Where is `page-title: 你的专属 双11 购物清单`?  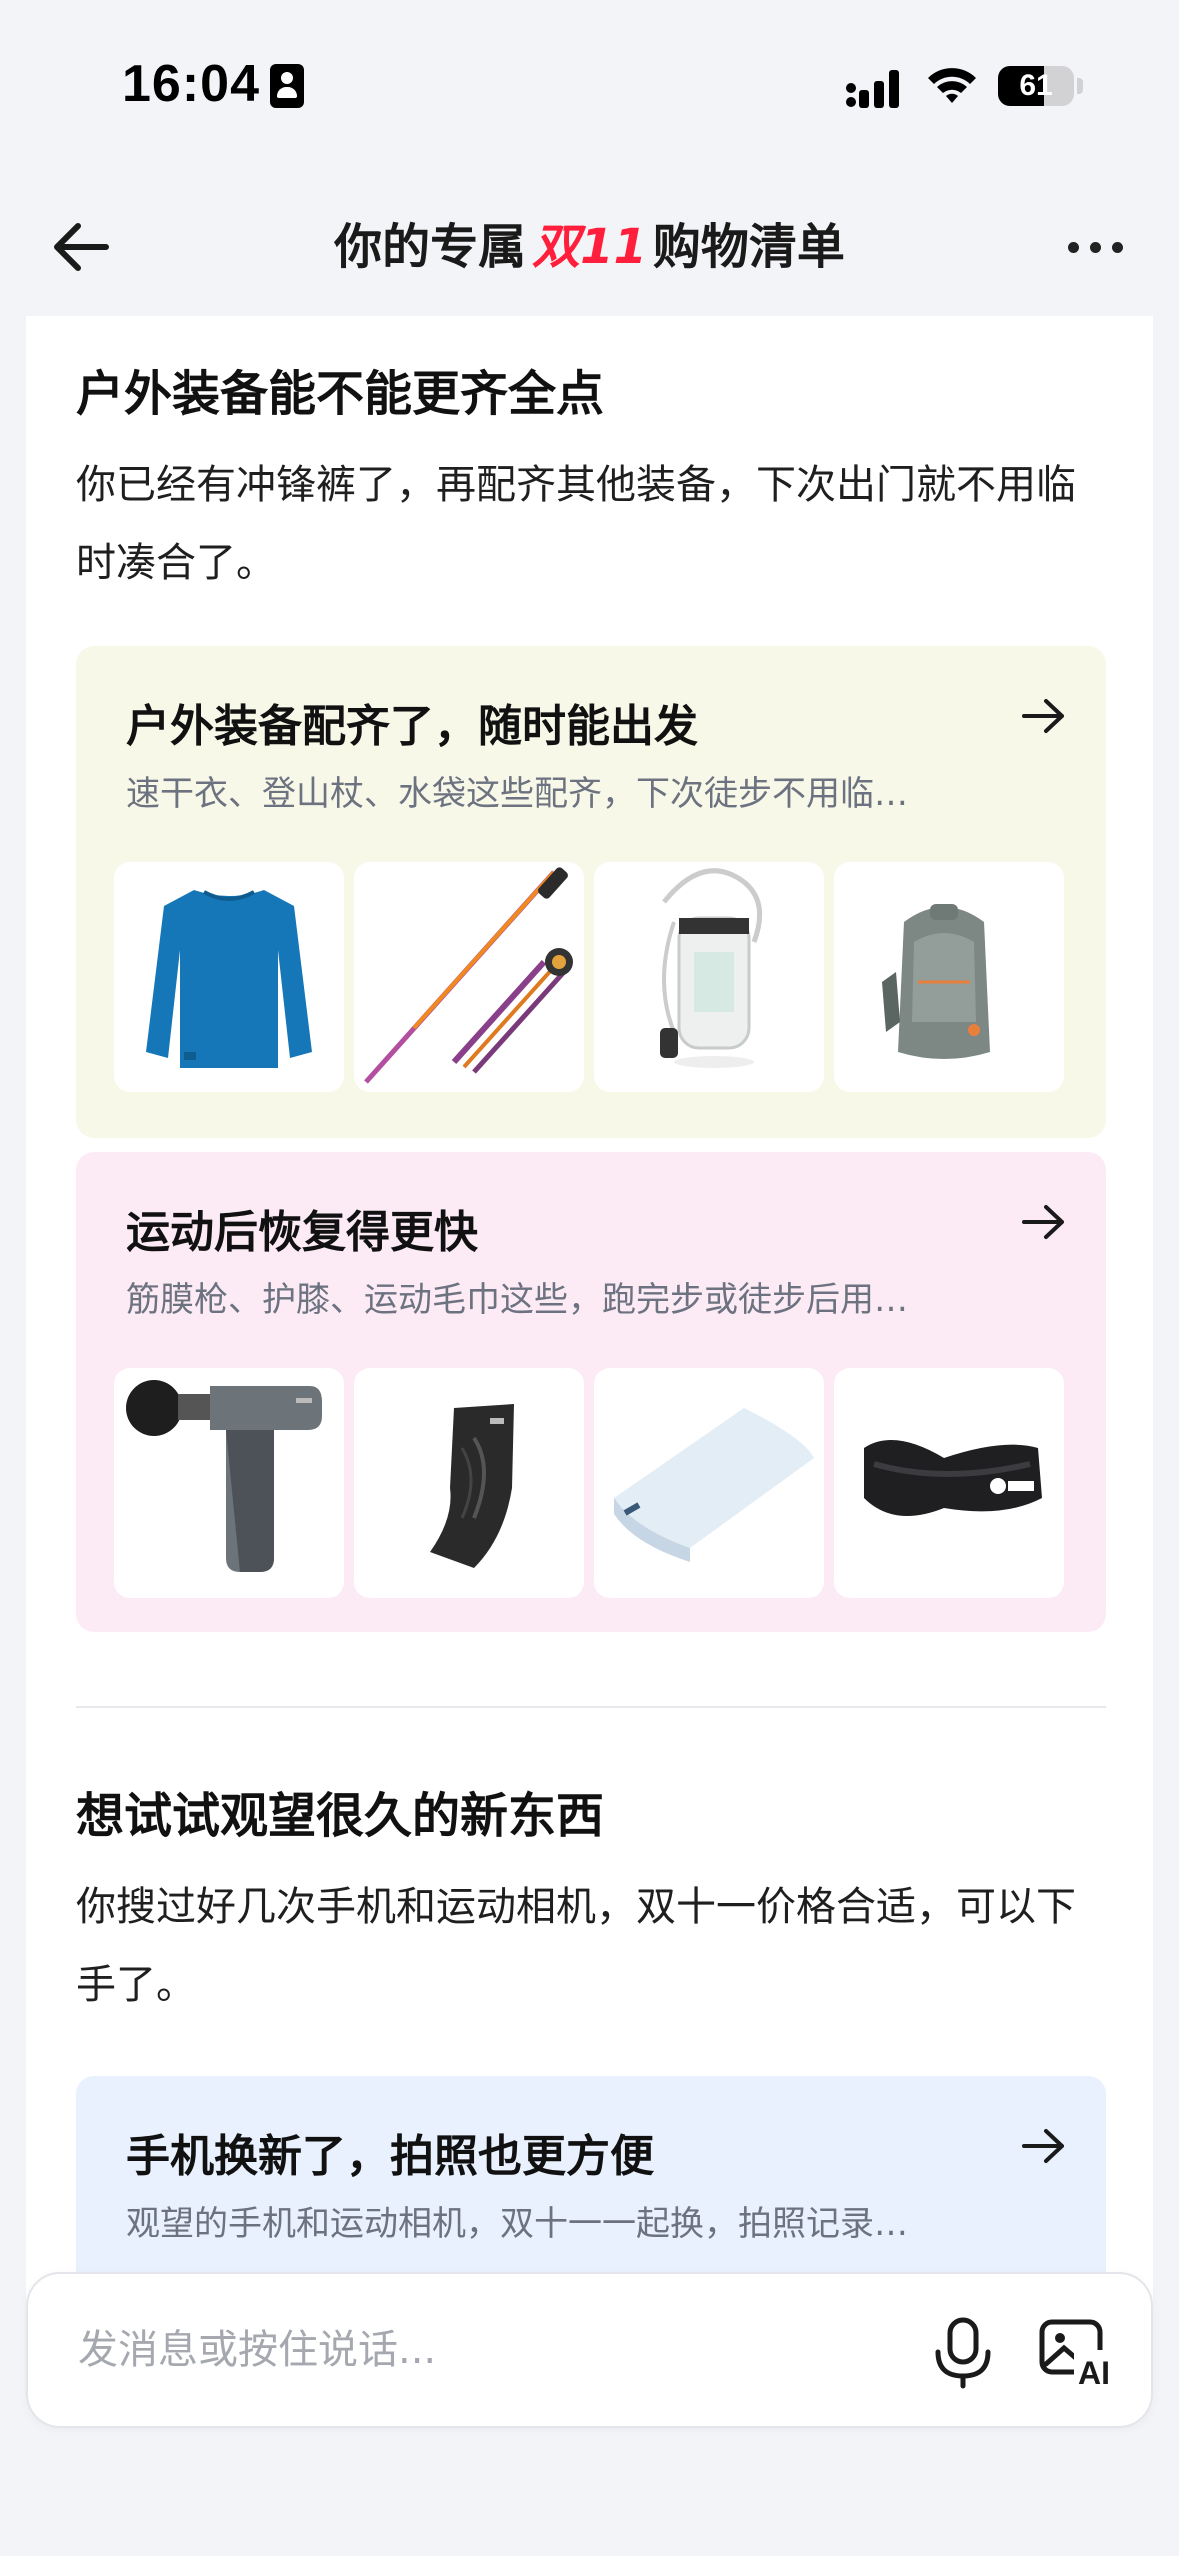 page-title: 你的专属 双11 购物清单 is located at coordinates (589, 247).